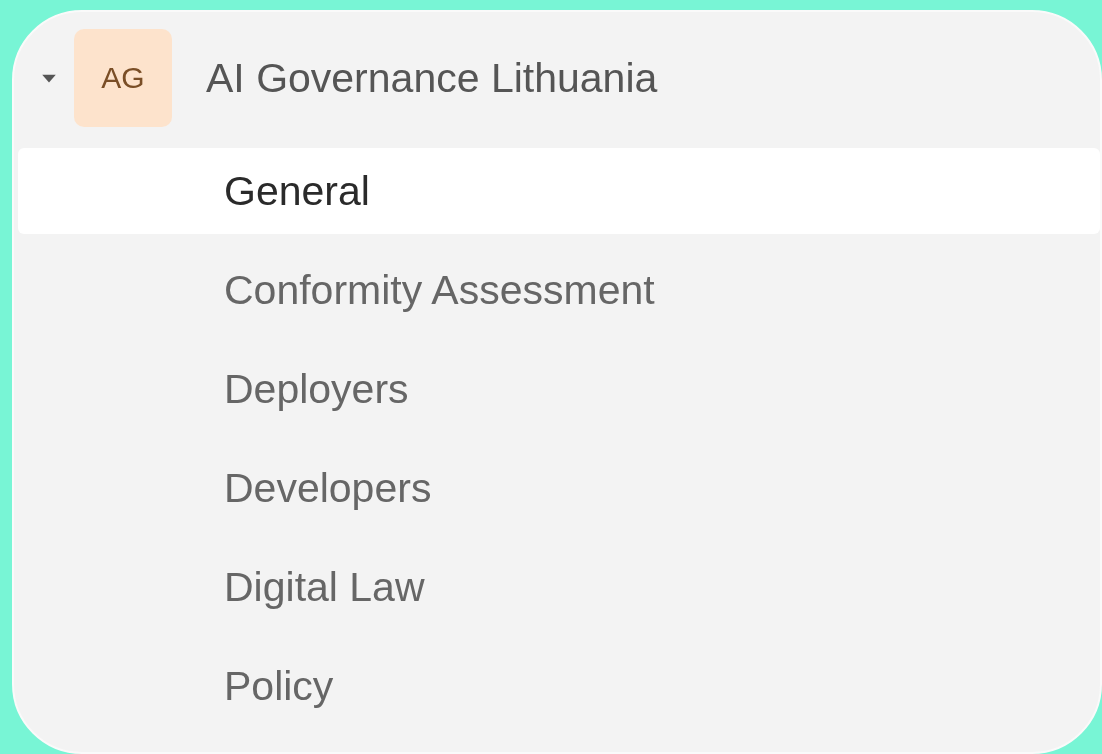 The width and height of the screenshot is (1102, 754). Describe the element at coordinates (559, 290) in the screenshot. I see `channel-item: Conformity Assessment` at that location.